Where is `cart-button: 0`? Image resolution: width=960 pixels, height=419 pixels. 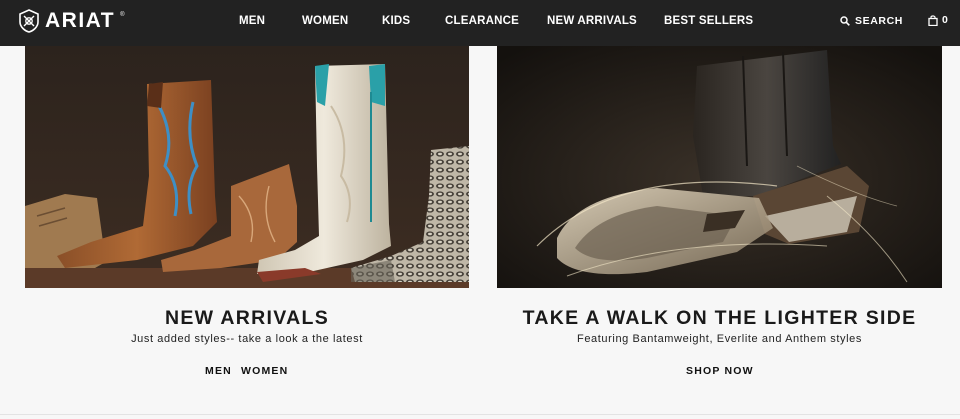
cart-button: 0 is located at coordinates (938, 20).